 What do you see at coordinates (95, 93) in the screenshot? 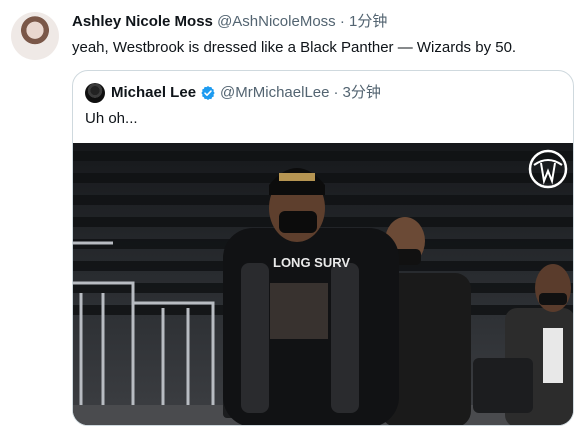
I see `quoted-avatar` at bounding box center [95, 93].